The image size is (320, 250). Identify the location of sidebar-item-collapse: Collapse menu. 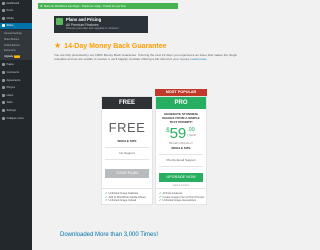
(16, 118).